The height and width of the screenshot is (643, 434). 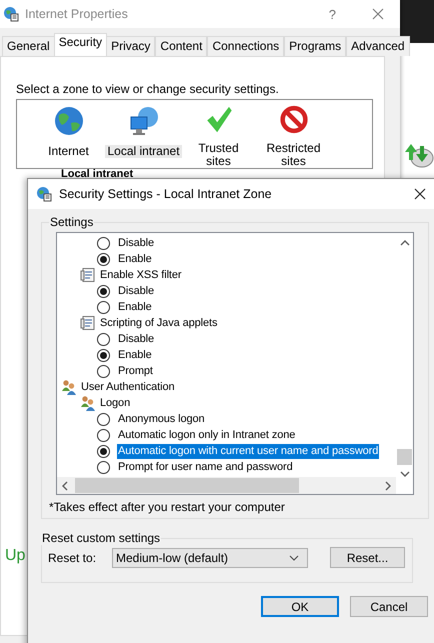 I want to click on help-button: ?, so click(x=332, y=14).